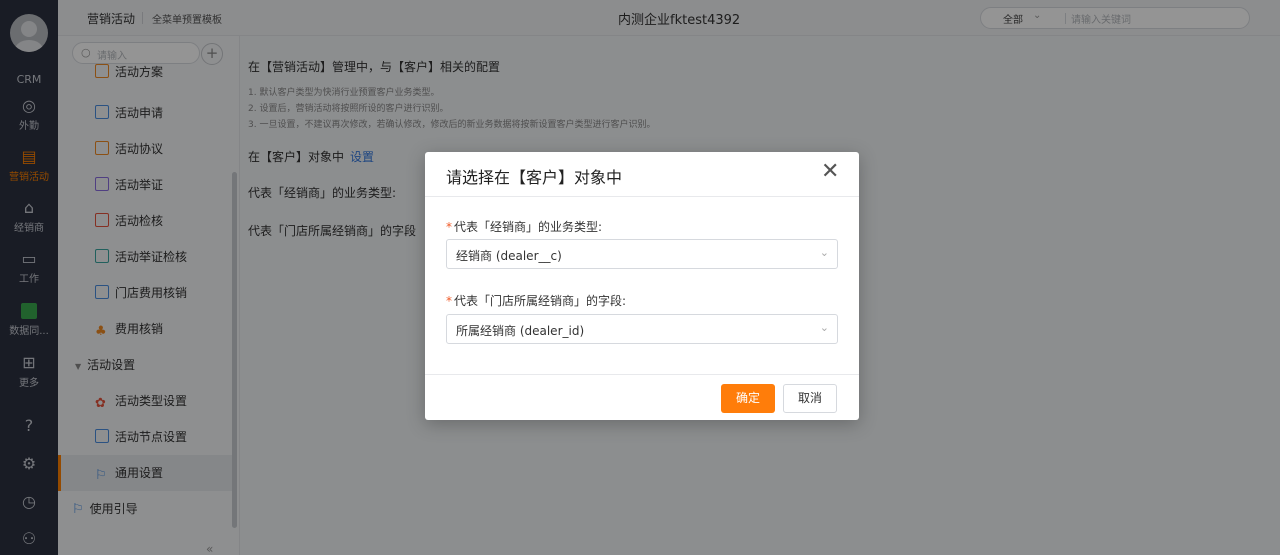 The image size is (1280, 555). What do you see at coordinates (830, 172) in the screenshot?
I see `close-icon: ✕` at bounding box center [830, 172].